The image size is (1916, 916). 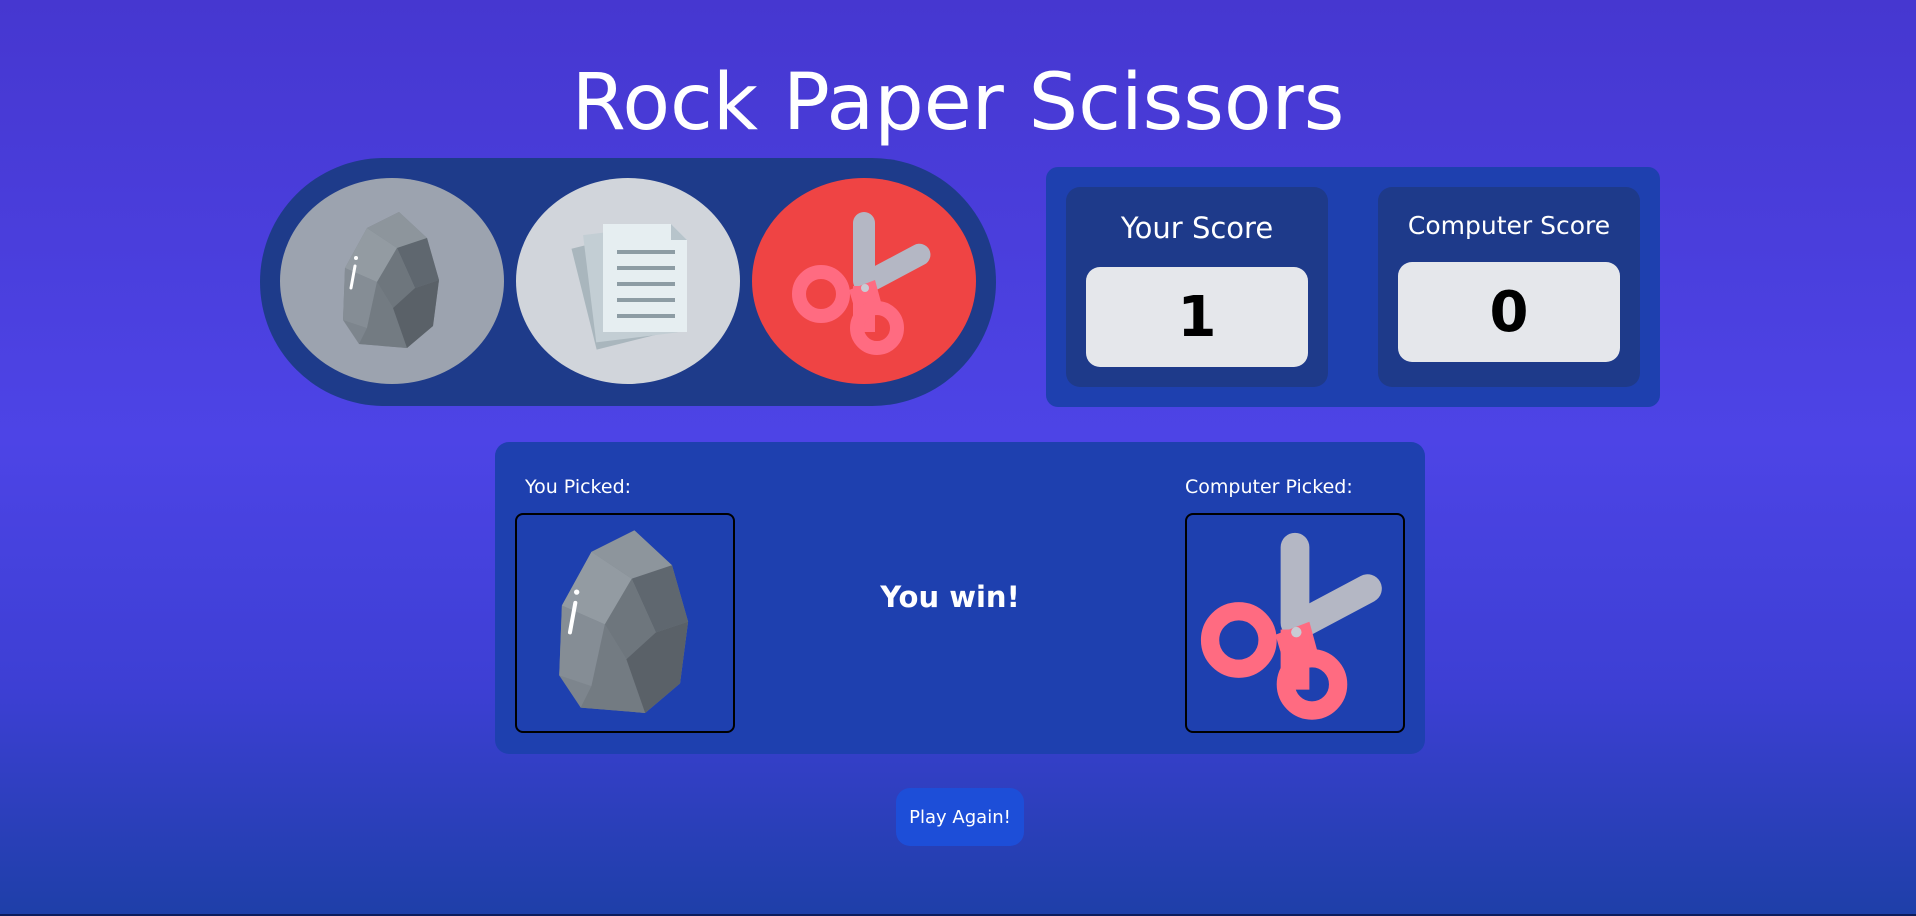 I want to click on player-pick-box, so click(x=625, y=623).